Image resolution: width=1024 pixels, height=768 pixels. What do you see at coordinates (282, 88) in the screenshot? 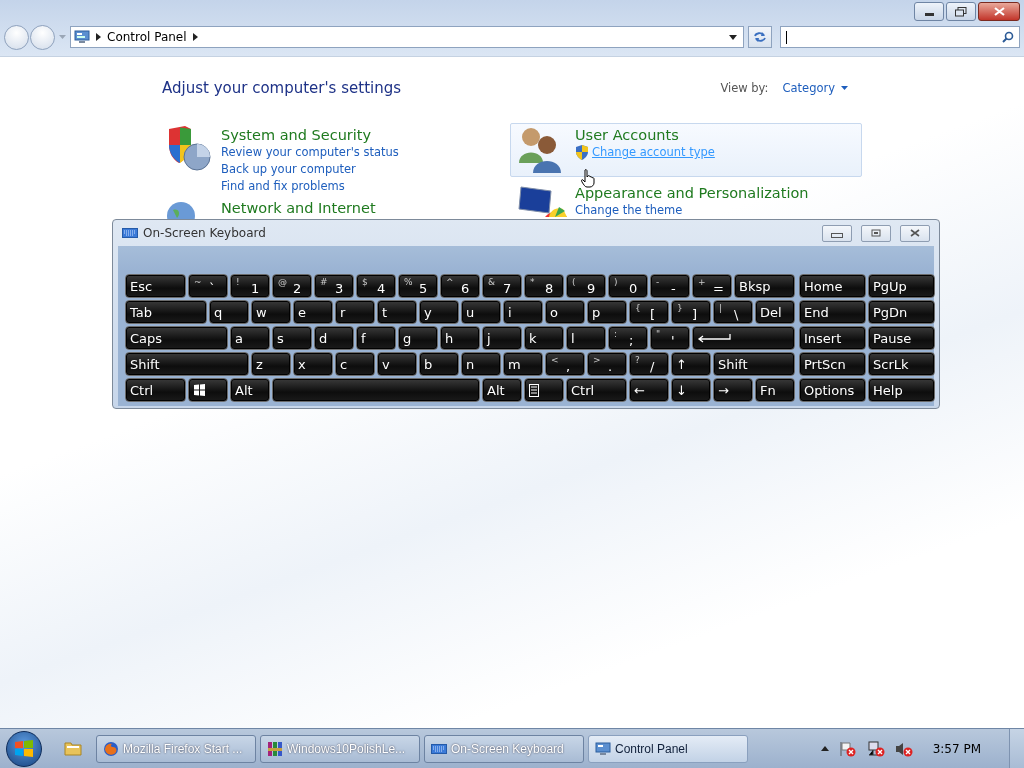
I see `page-heading: Adjust your computer's settings` at bounding box center [282, 88].